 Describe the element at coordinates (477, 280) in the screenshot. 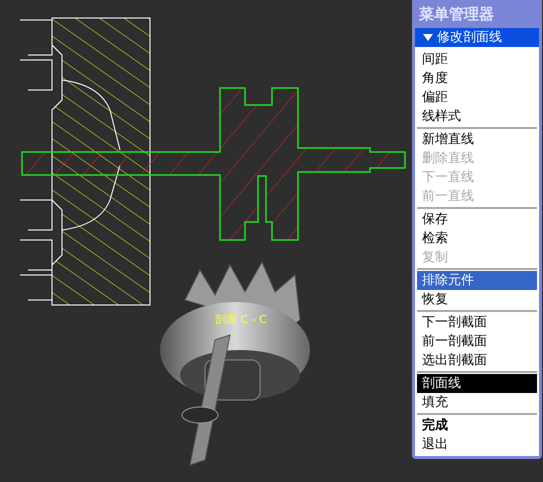

I see `menu-item: 排除元件` at that location.